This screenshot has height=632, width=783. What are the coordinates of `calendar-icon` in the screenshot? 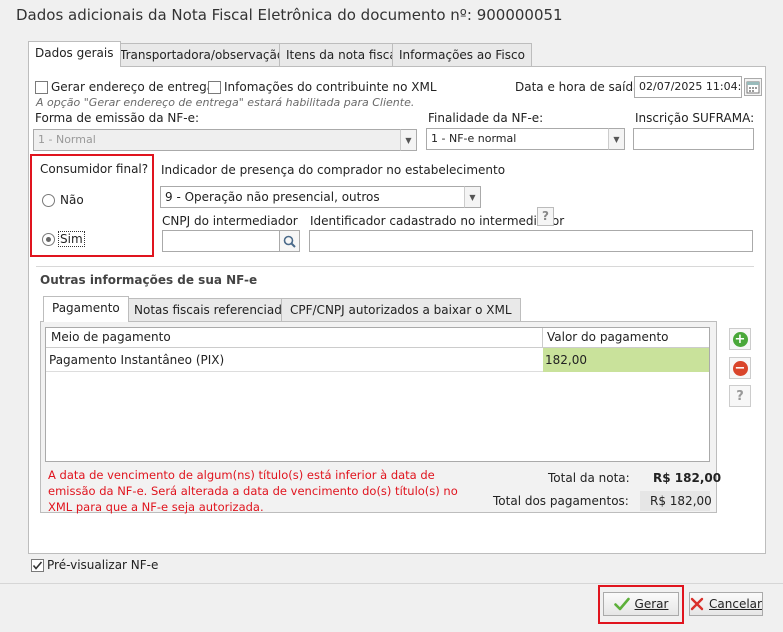 It's located at (753, 87).